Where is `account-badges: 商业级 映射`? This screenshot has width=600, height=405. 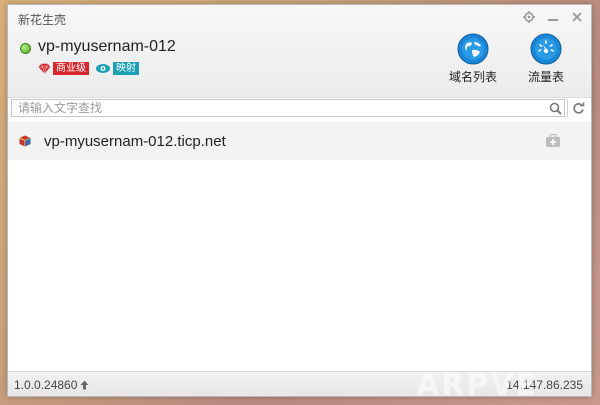
account-badges: 商业级 映射 is located at coordinates (88, 68).